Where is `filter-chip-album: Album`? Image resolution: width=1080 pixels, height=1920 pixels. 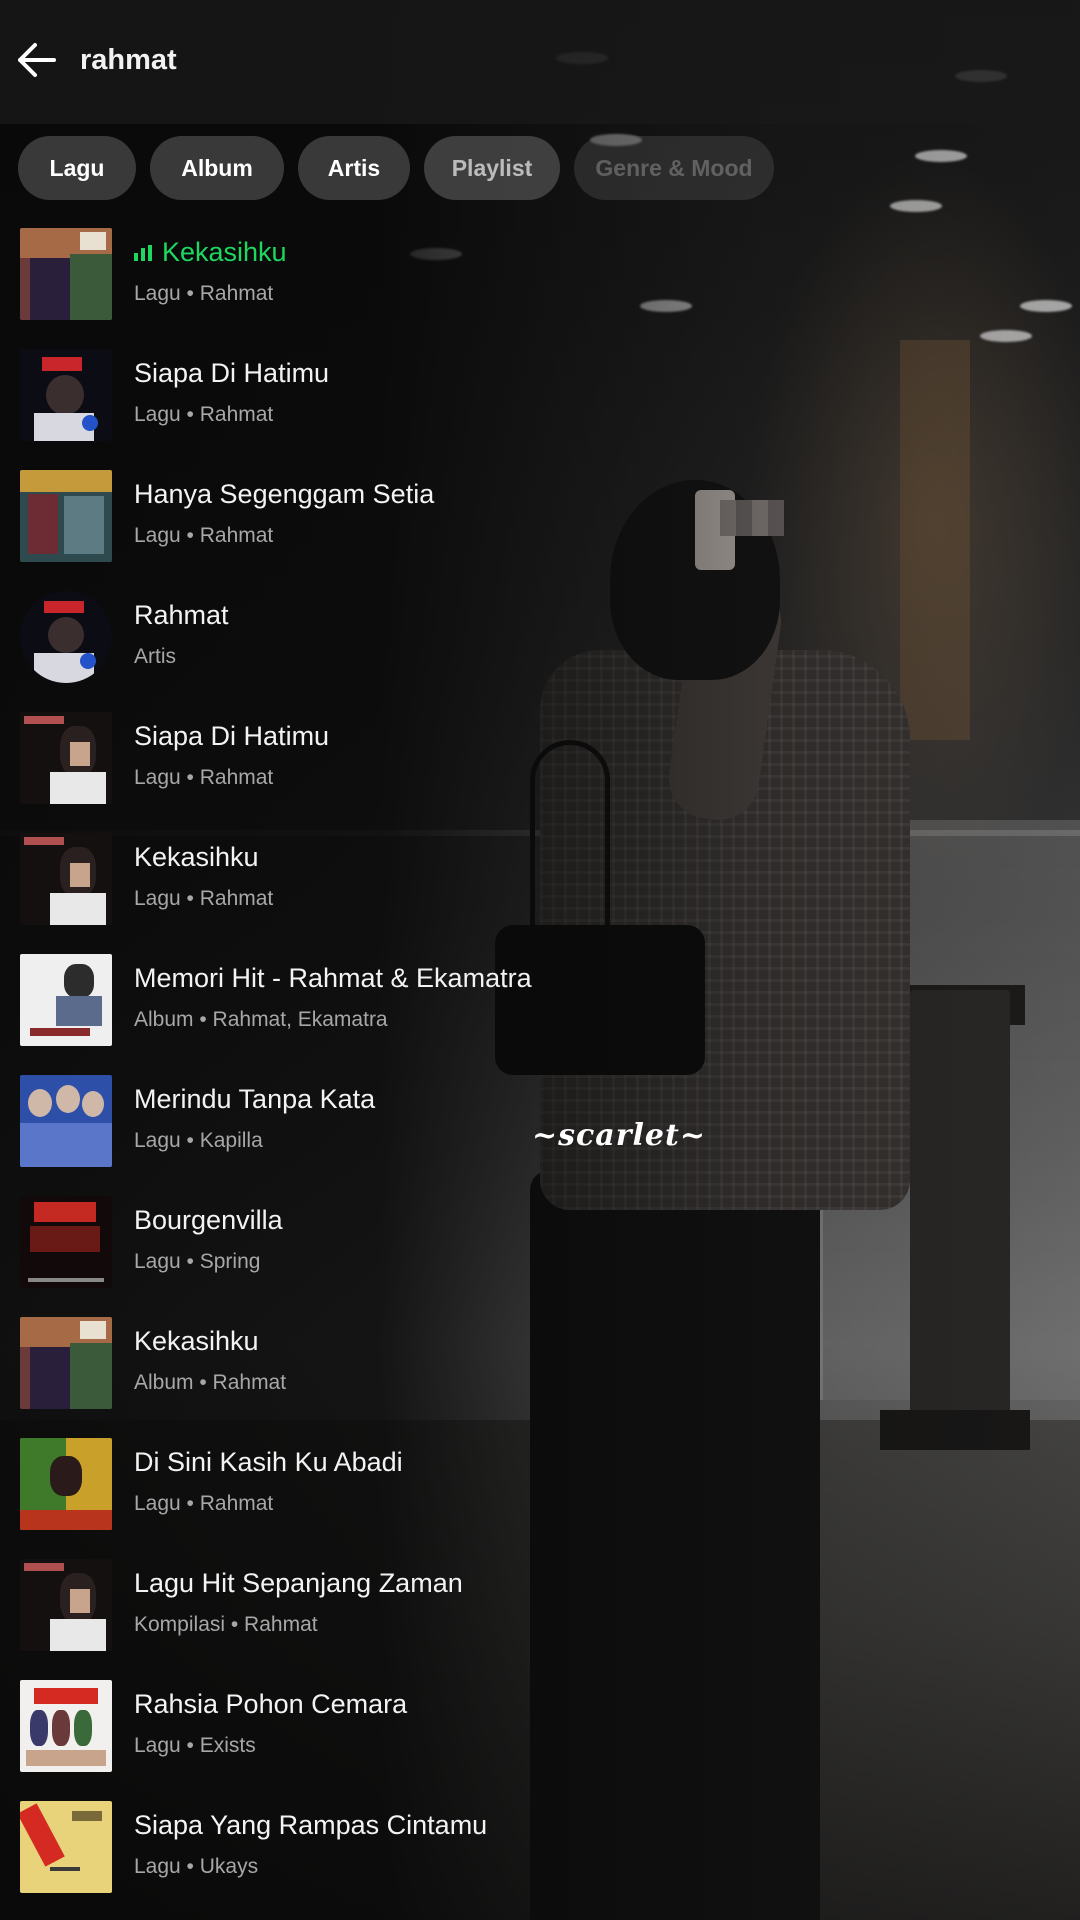
filter-chip-album: Album is located at coordinates (217, 168).